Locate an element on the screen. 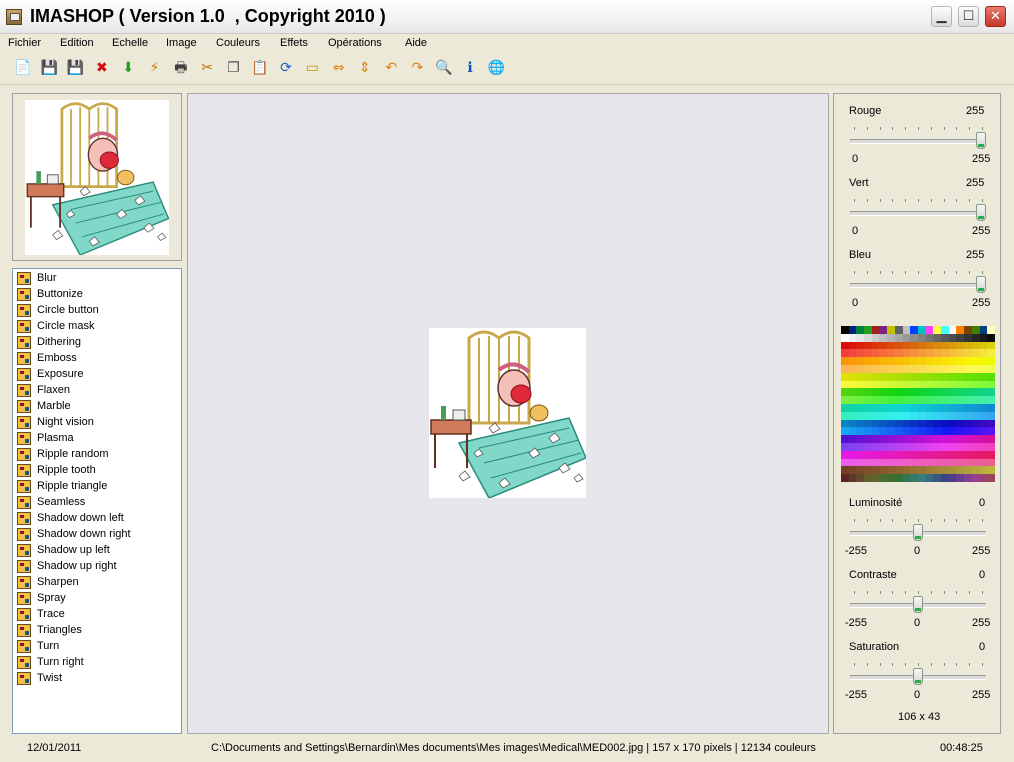 The height and width of the screenshot is (762, 1014). redo-button: ↷ is located at coordinates (418, 68).